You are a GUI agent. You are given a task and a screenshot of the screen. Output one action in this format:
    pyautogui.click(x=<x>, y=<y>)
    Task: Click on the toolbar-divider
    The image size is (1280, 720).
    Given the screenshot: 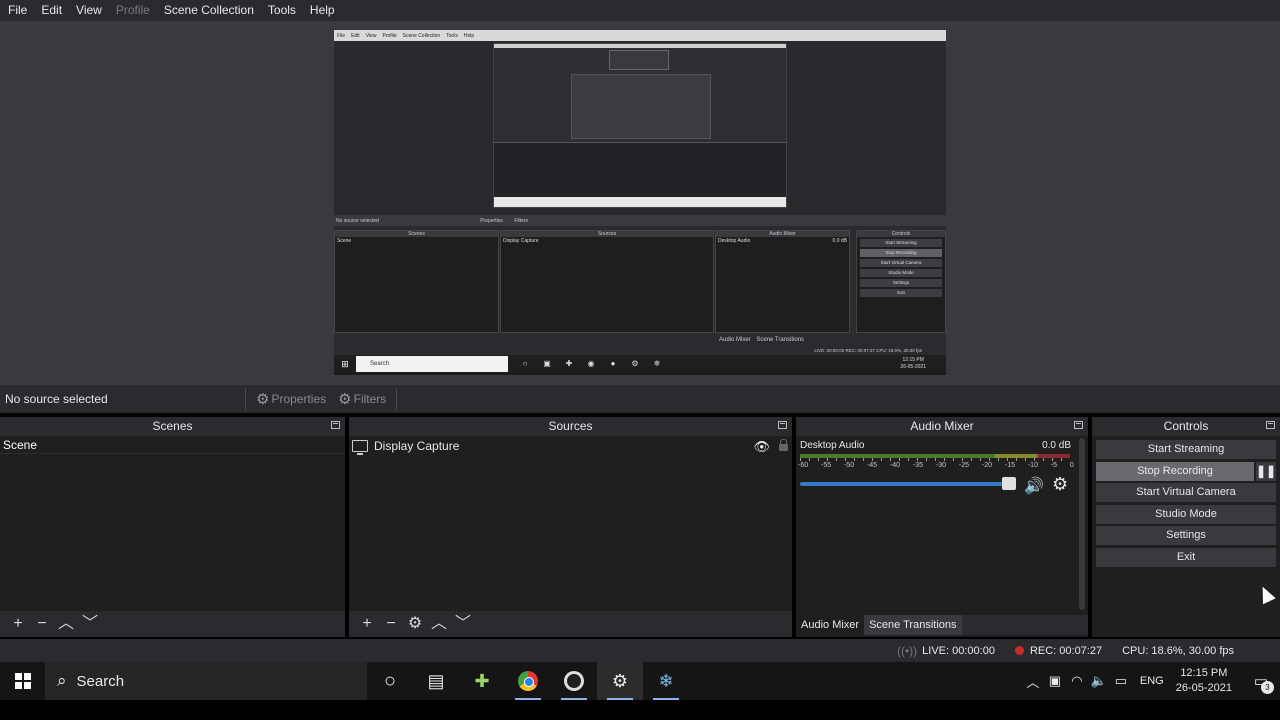 What is the action you would take?
    pyautogui.click(x=397, y=399)
    